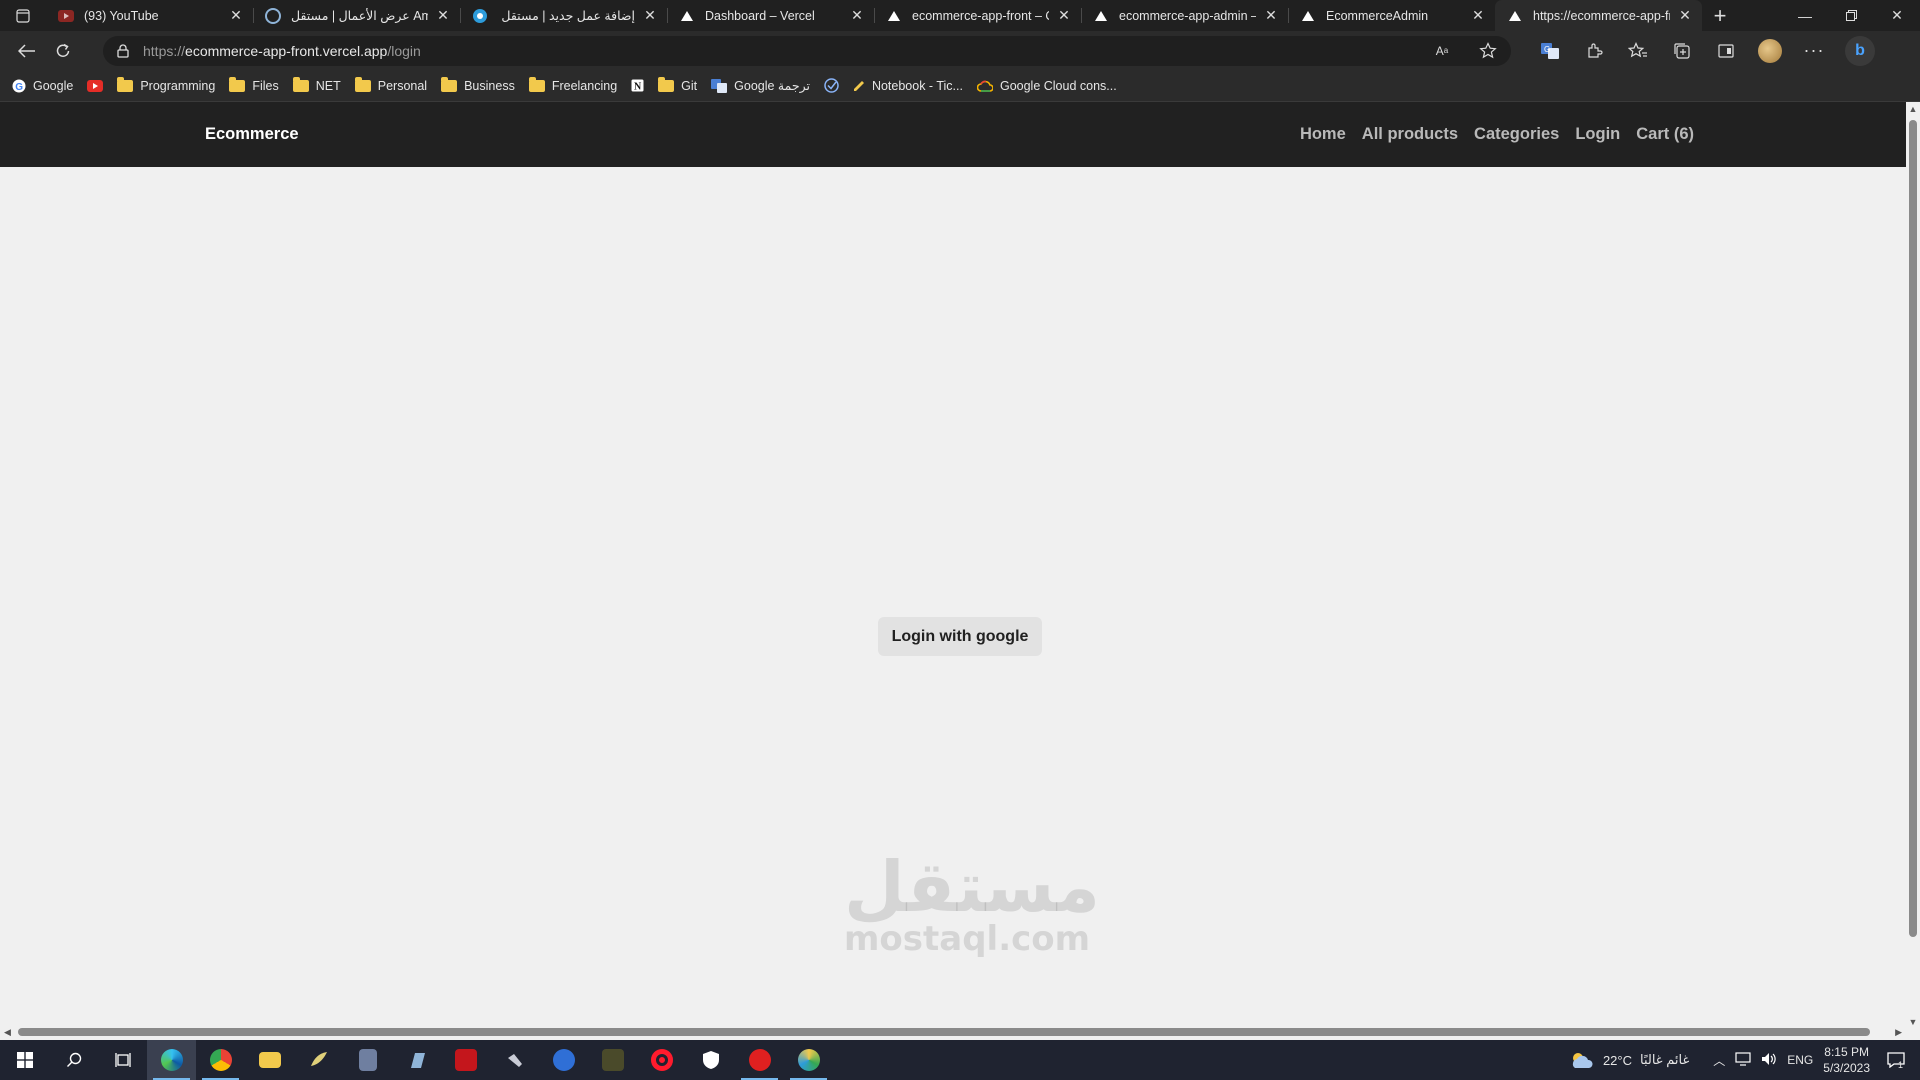 The image size is (1920, 1080). I want to click on tab-actions-icon, so click(23, 15).